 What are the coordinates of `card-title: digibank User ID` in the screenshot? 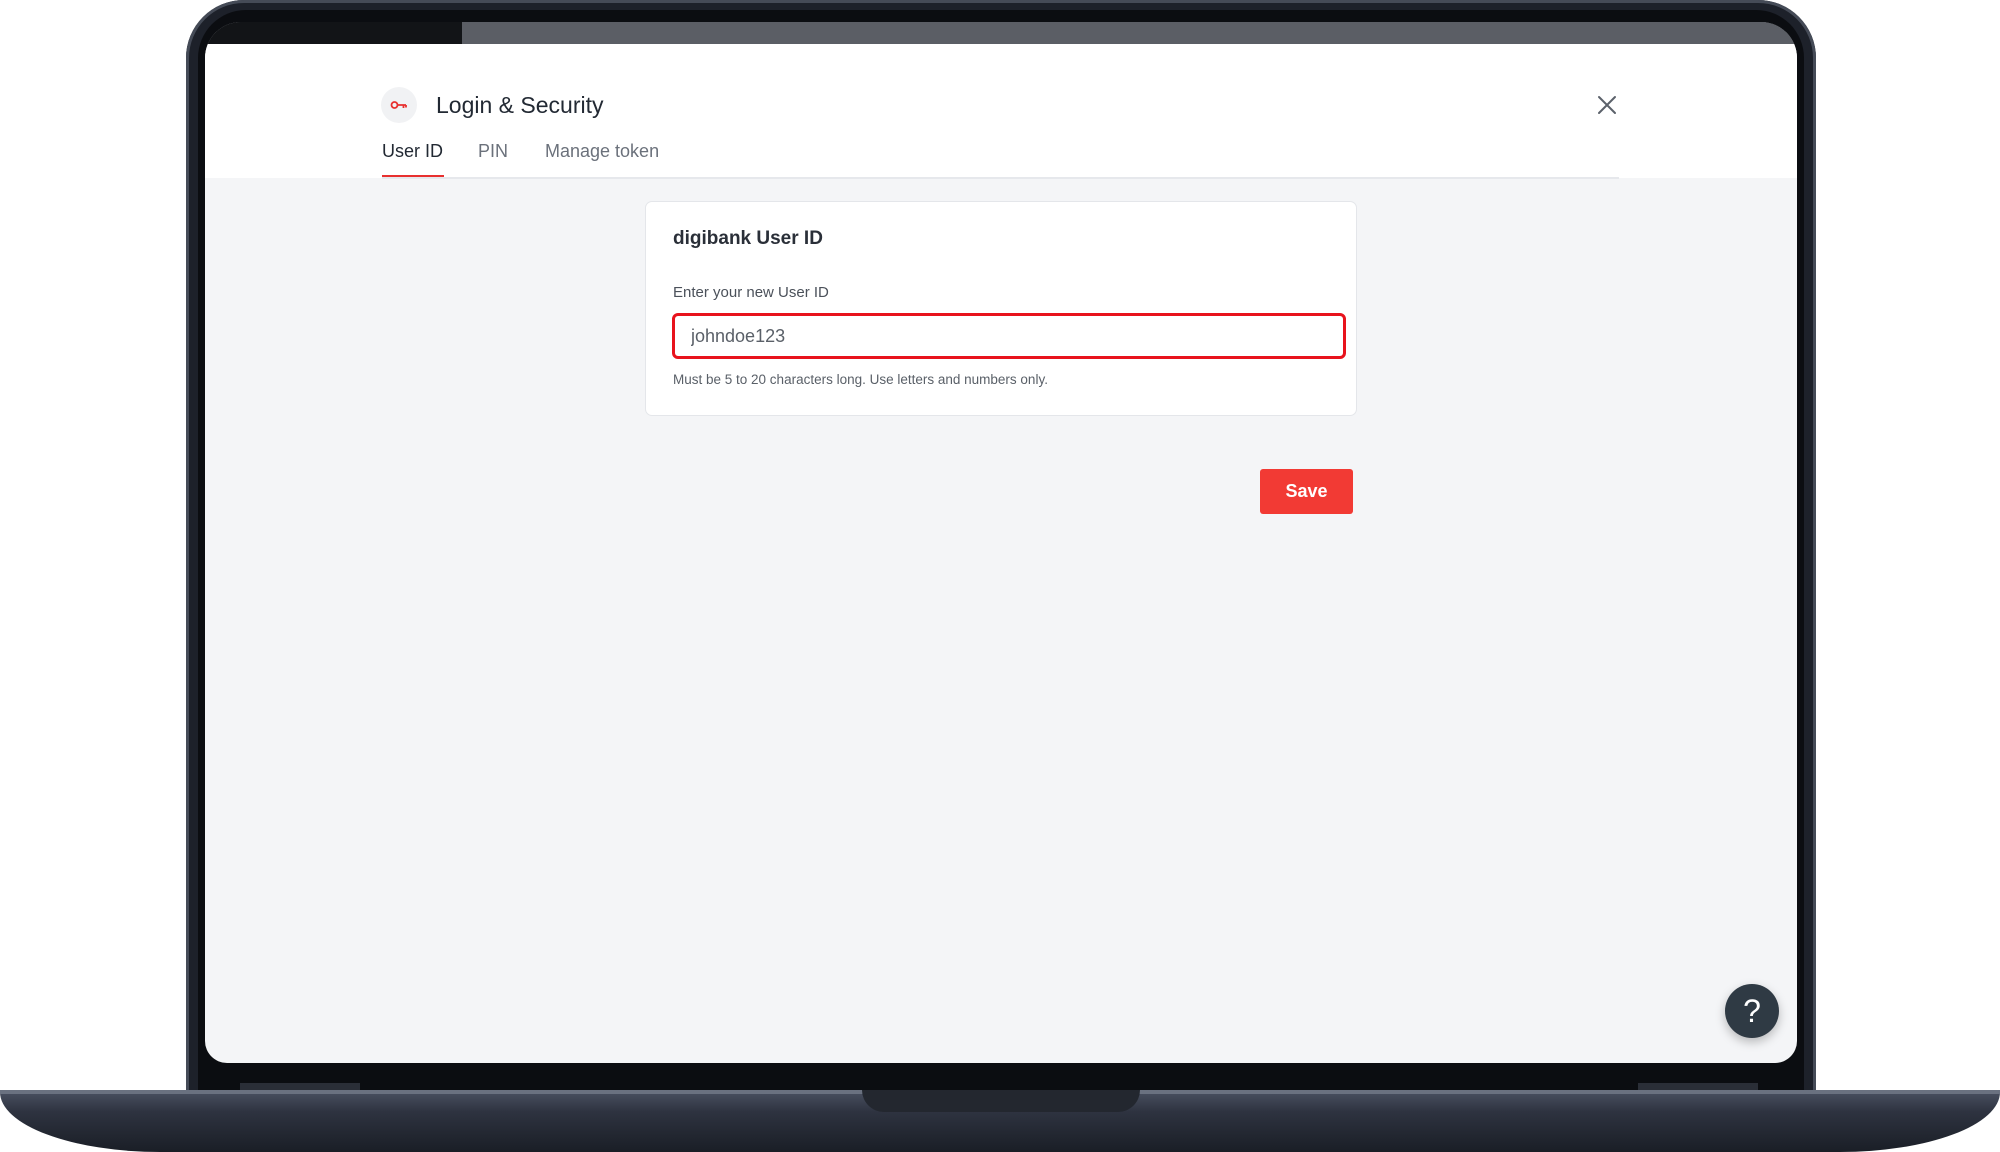 It's located at (748, 238).